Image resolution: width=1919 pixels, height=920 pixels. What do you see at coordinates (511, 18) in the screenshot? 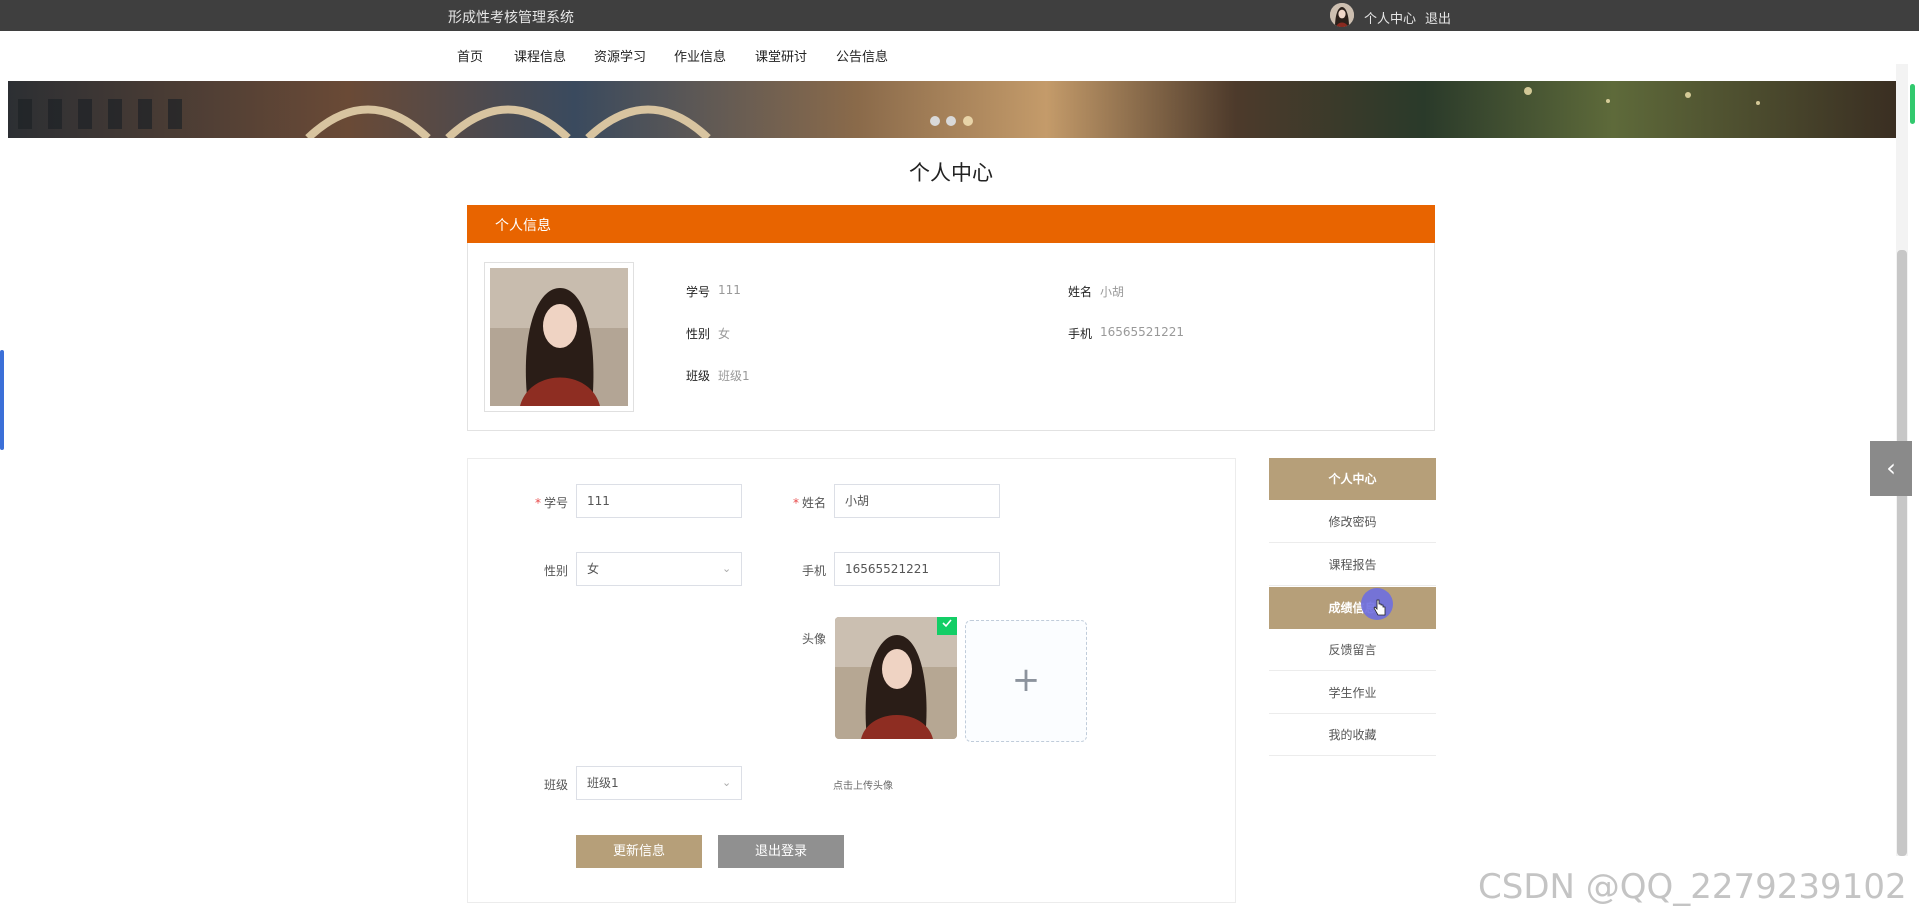
I see `site-title: 形成性考核管理系统` at bounding box center [511, 18].